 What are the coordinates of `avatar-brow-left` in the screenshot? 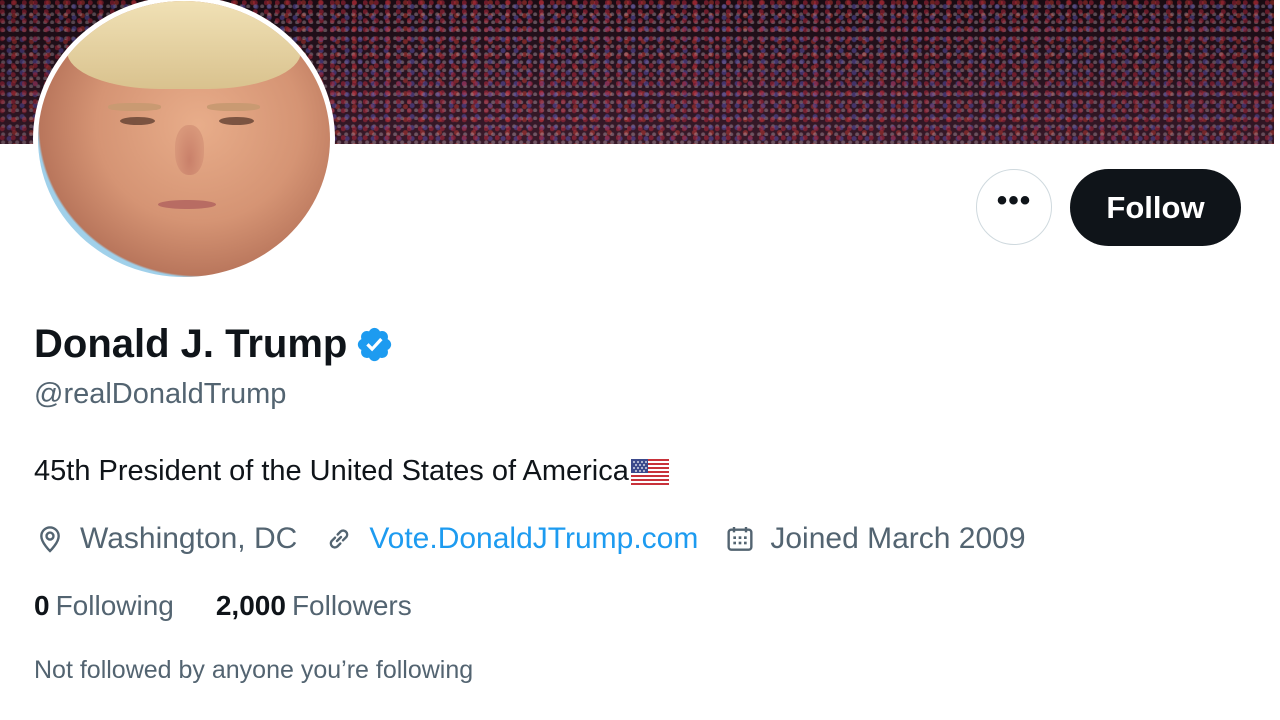 It's located at (134, 107).